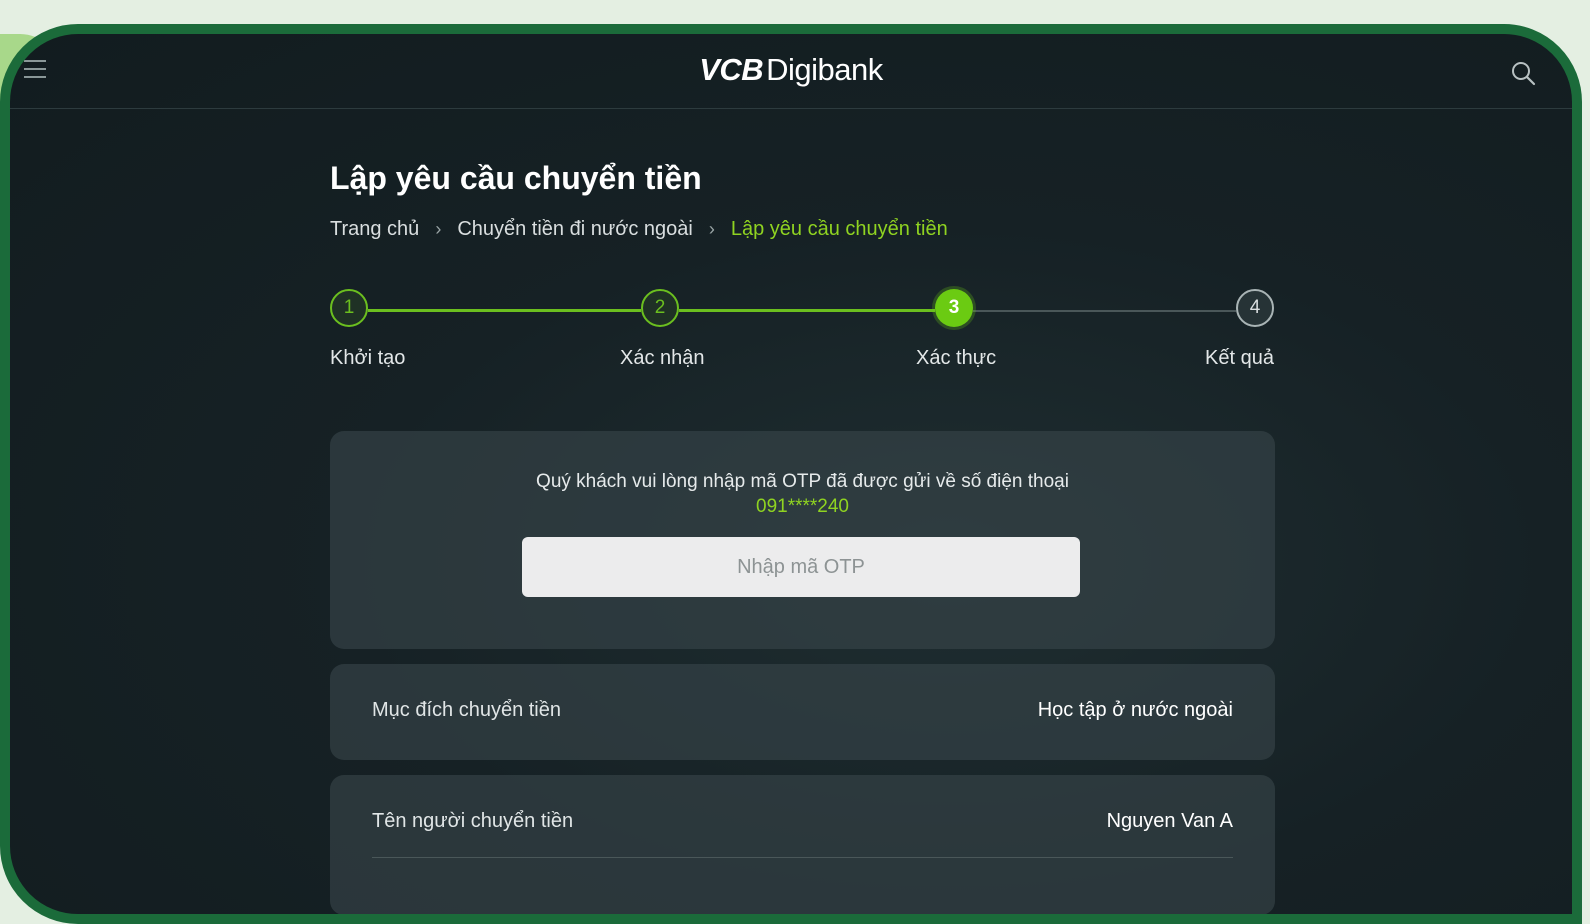 This screenshot has width=1590, height=924. I want to click on top-bar: VCBDigibank, so click(791, 71).